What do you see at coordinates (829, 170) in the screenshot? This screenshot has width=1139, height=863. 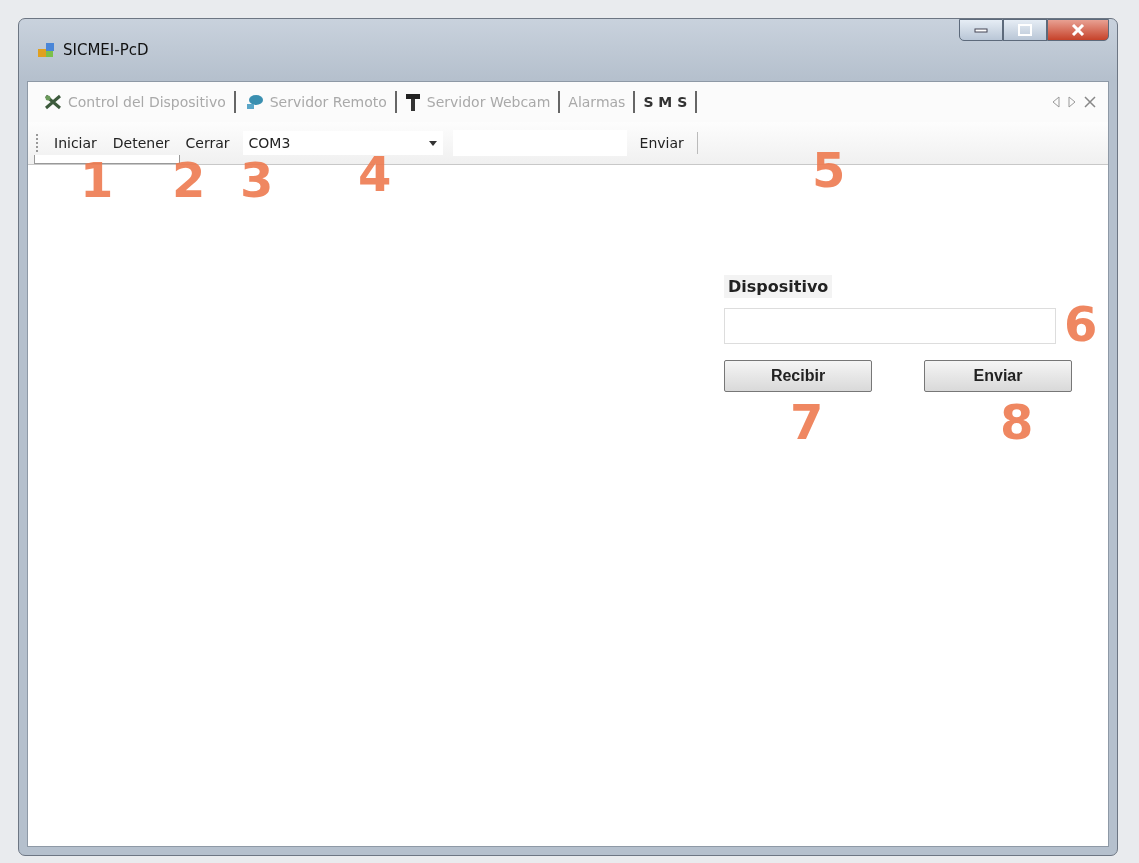 I see `callout-number: 5` at bounding box center [829, 170].